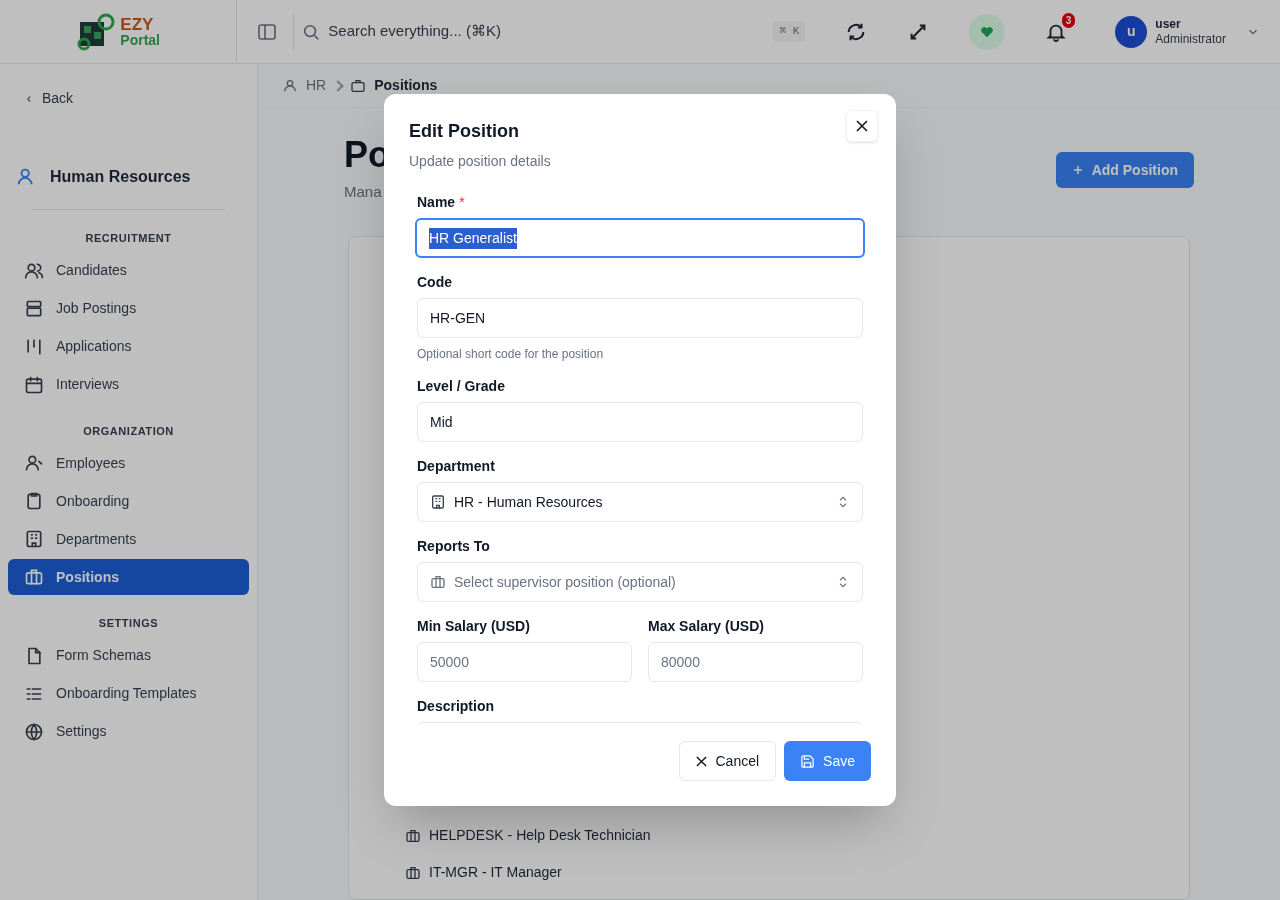  Describe the element at coordinates (728, 761) in the screenshot. I see `cancel-button: Cancel` at that location.